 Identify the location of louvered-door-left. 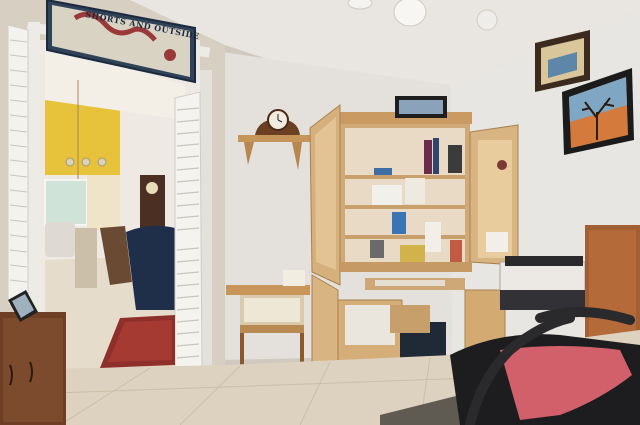
(18, 165).